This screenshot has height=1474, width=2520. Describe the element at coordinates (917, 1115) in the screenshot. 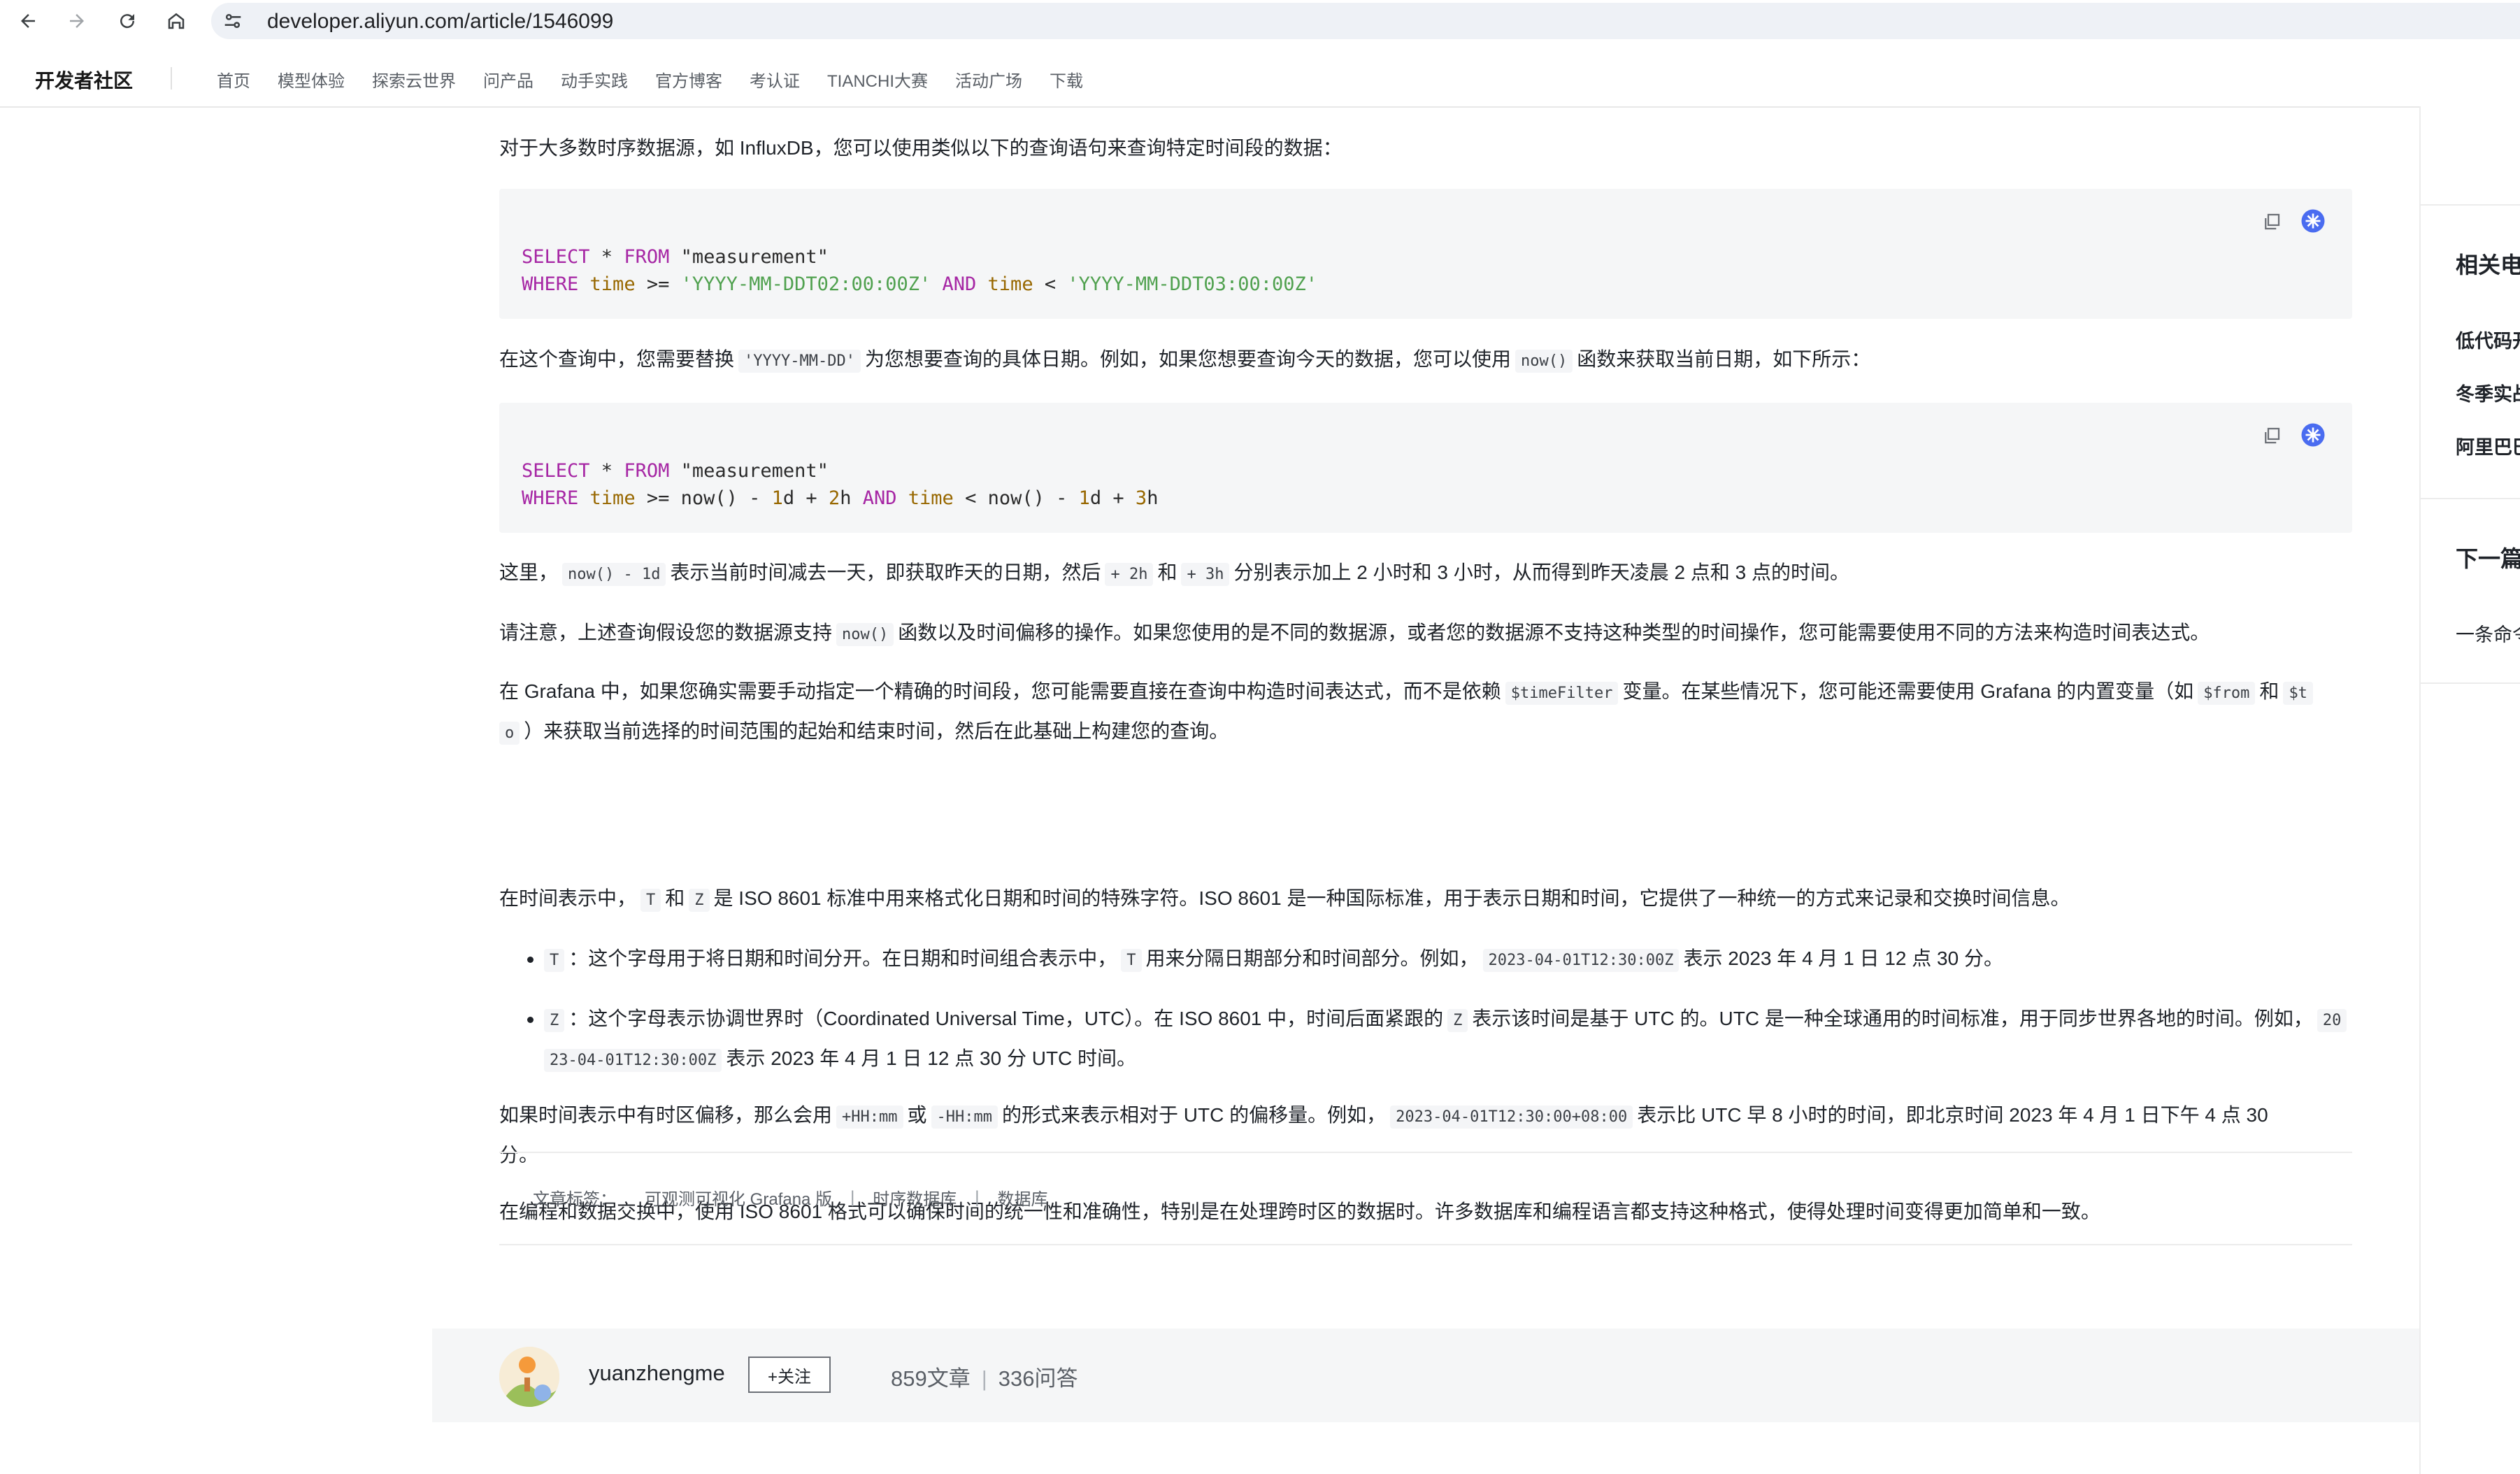

I see `text-span: 或` at that location.